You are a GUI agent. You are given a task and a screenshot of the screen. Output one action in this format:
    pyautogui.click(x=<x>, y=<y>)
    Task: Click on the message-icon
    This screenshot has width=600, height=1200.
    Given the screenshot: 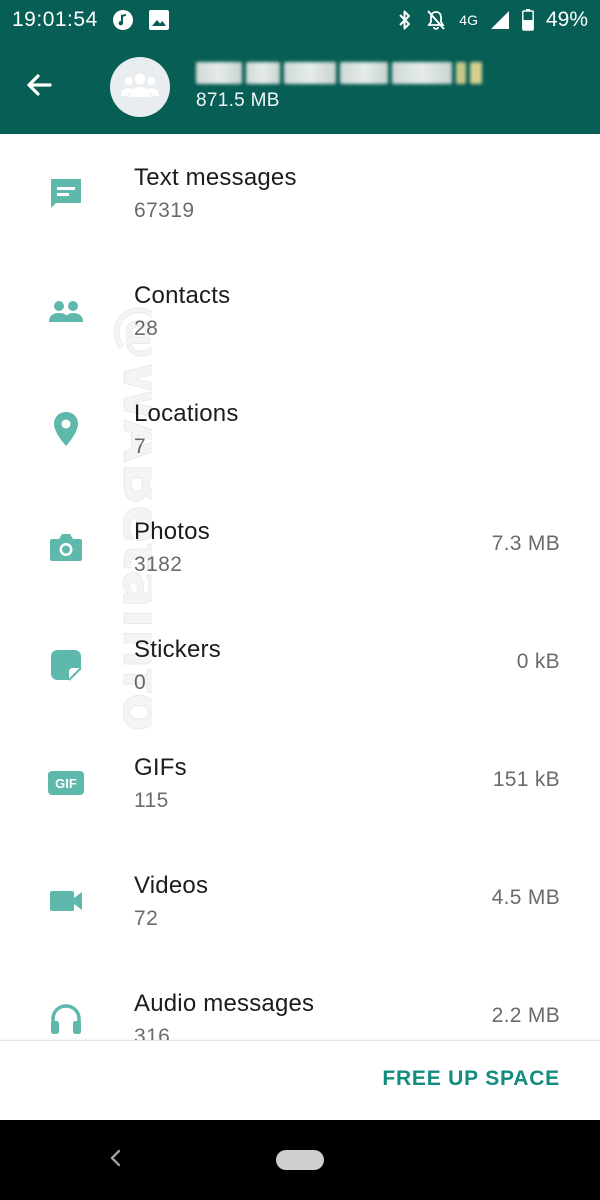 What is the action you would take?
    pyautogui.click(x=66, y=193)
    